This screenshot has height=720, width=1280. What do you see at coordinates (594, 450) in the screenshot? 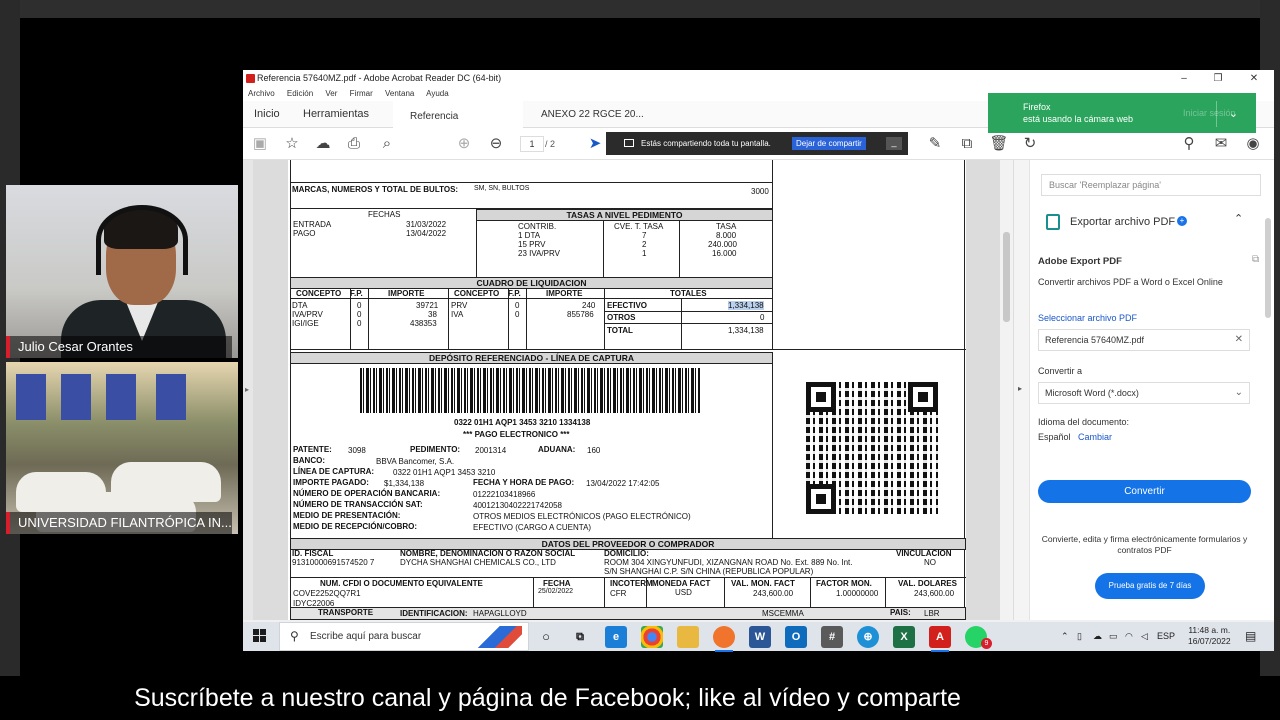
I see `aduana-value: 160` at bounding box center [594, 450].